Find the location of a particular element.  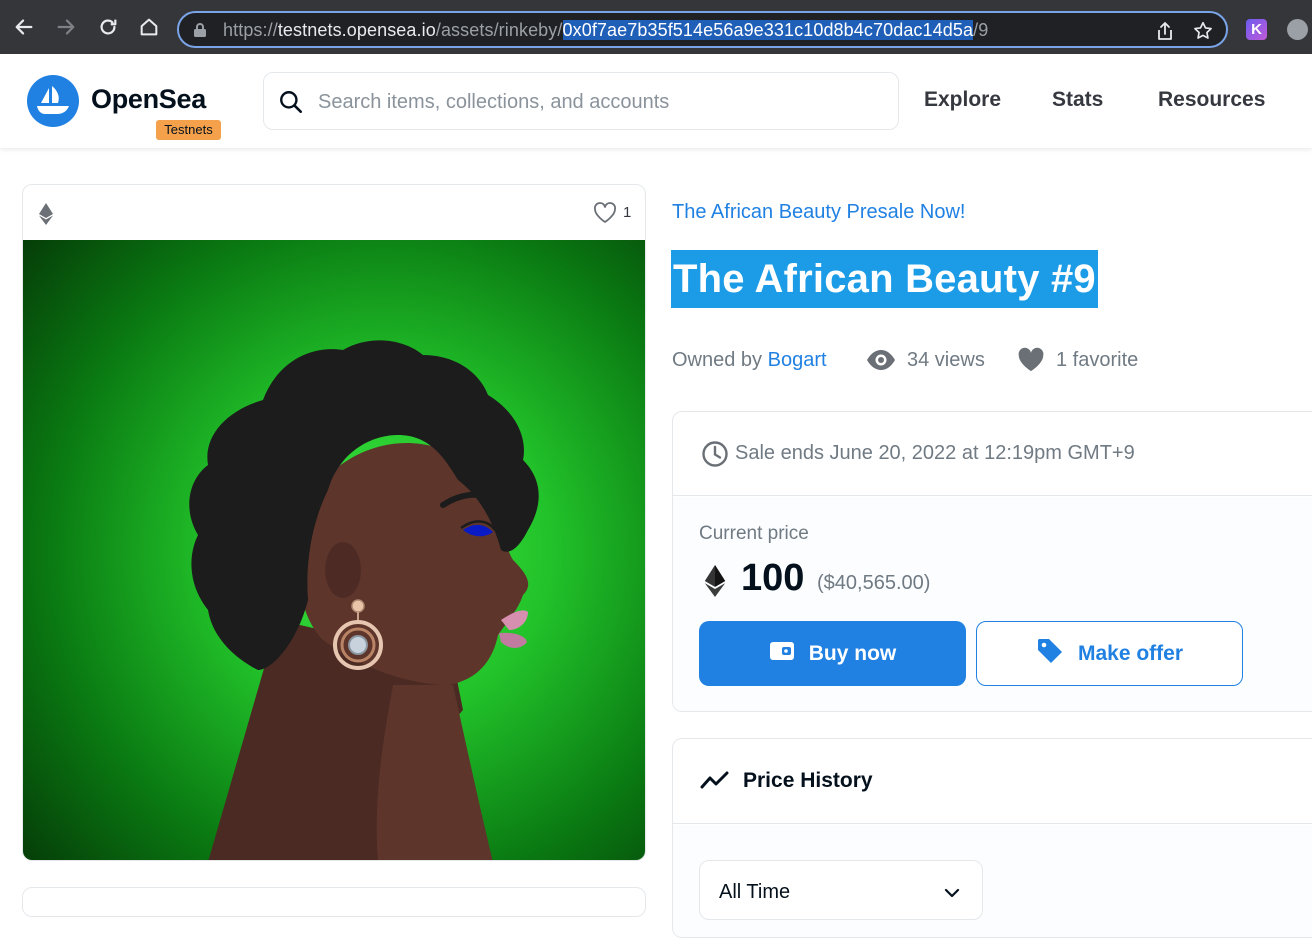

logo-text: OpenSea is located at coordinates (148, 99).